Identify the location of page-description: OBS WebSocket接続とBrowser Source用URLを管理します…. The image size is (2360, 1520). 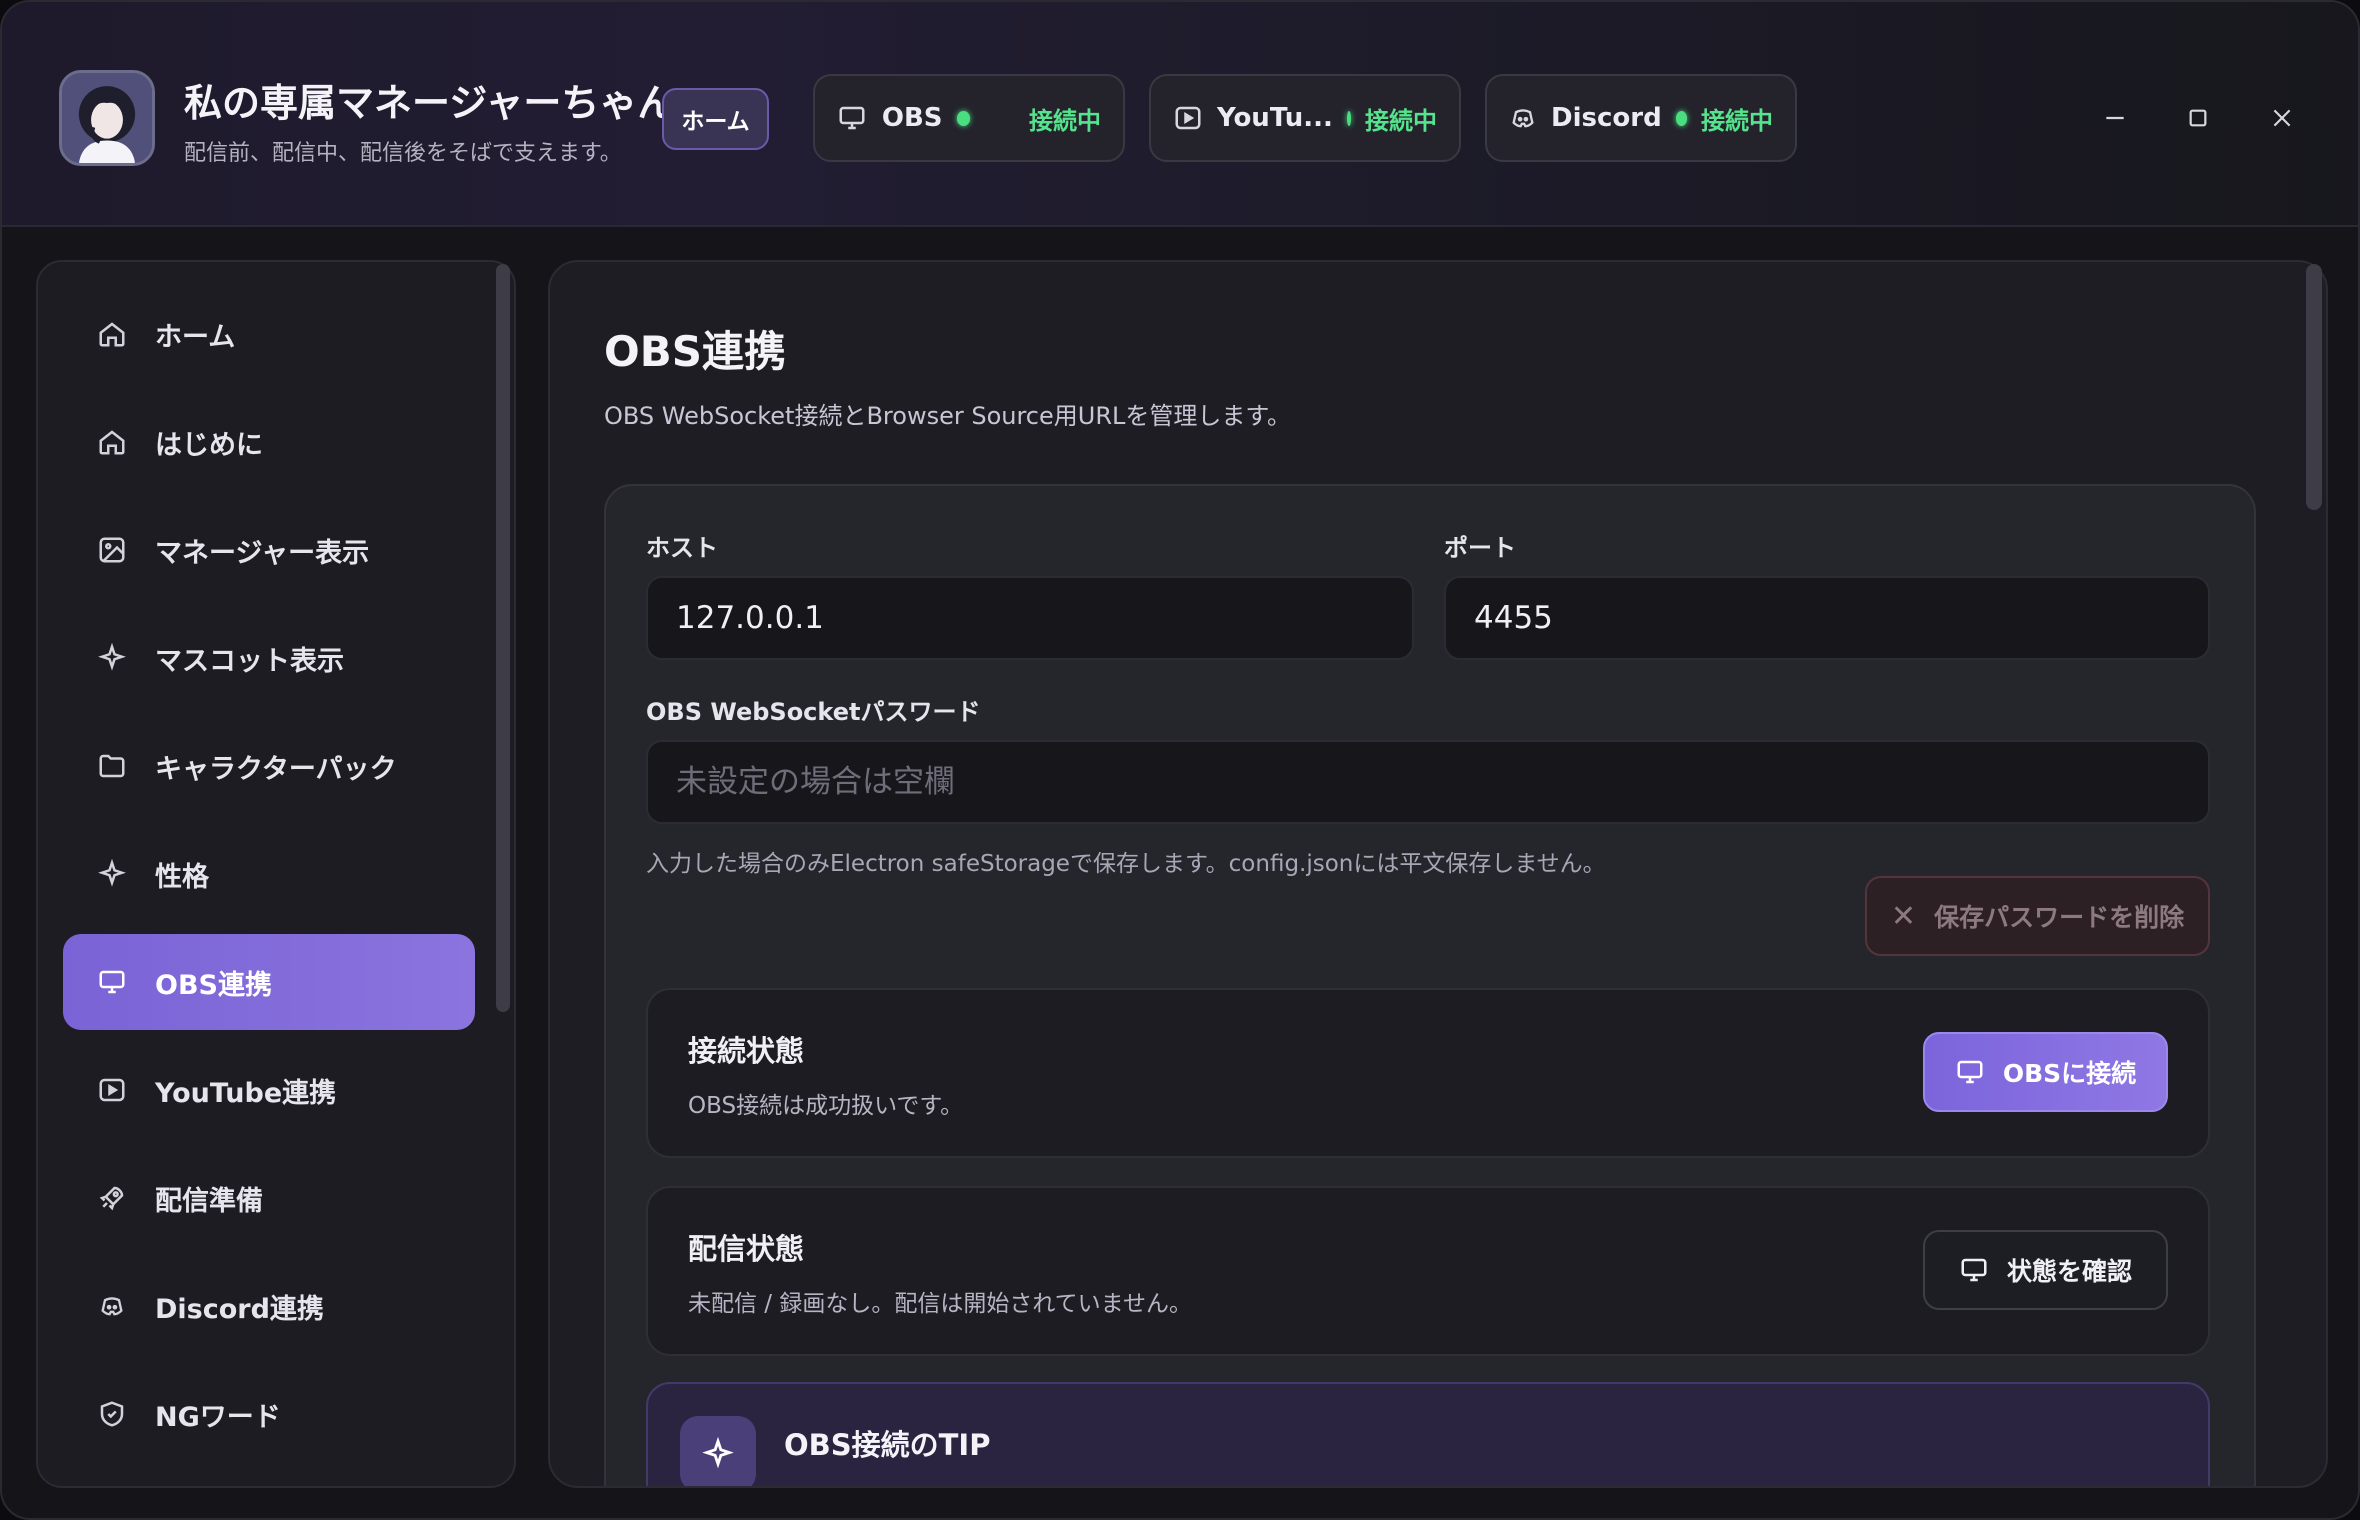
(947, 416).